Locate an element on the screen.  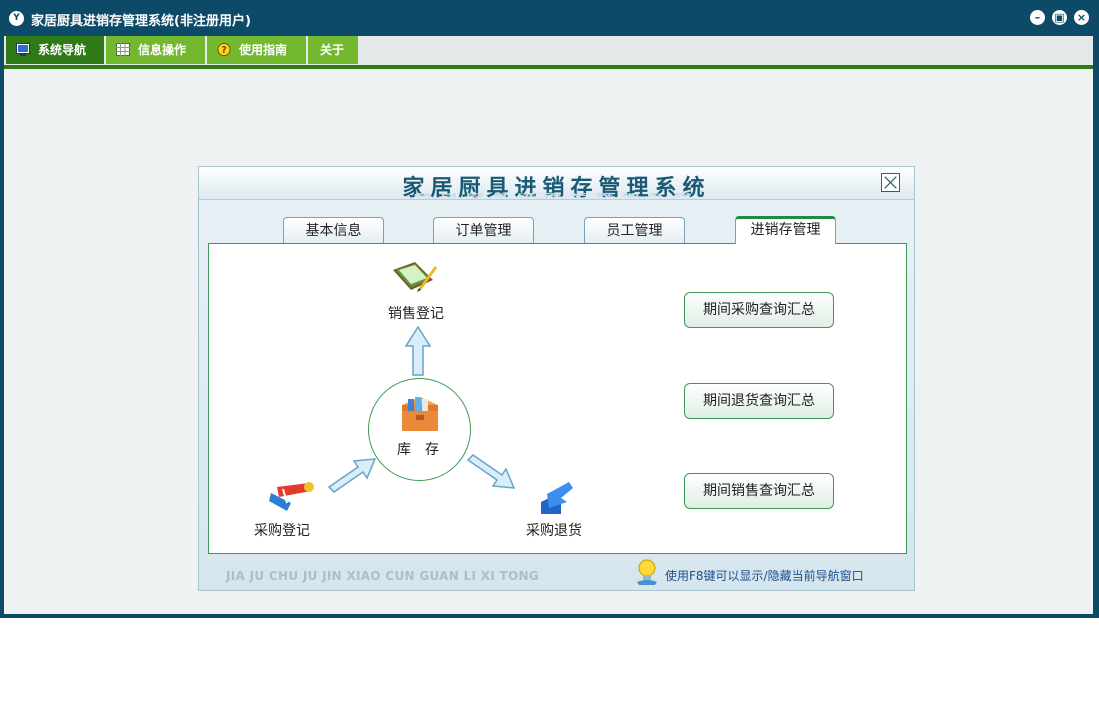
menu-item-label: 关于 is located at coordinates (332, 50).